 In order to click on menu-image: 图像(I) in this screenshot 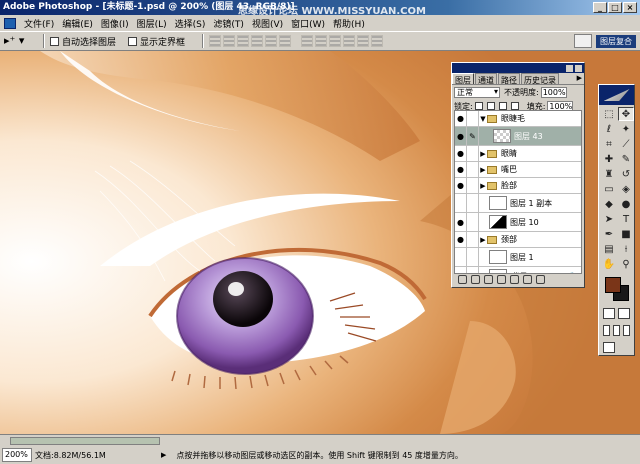, I will do `click(115, 23)`.